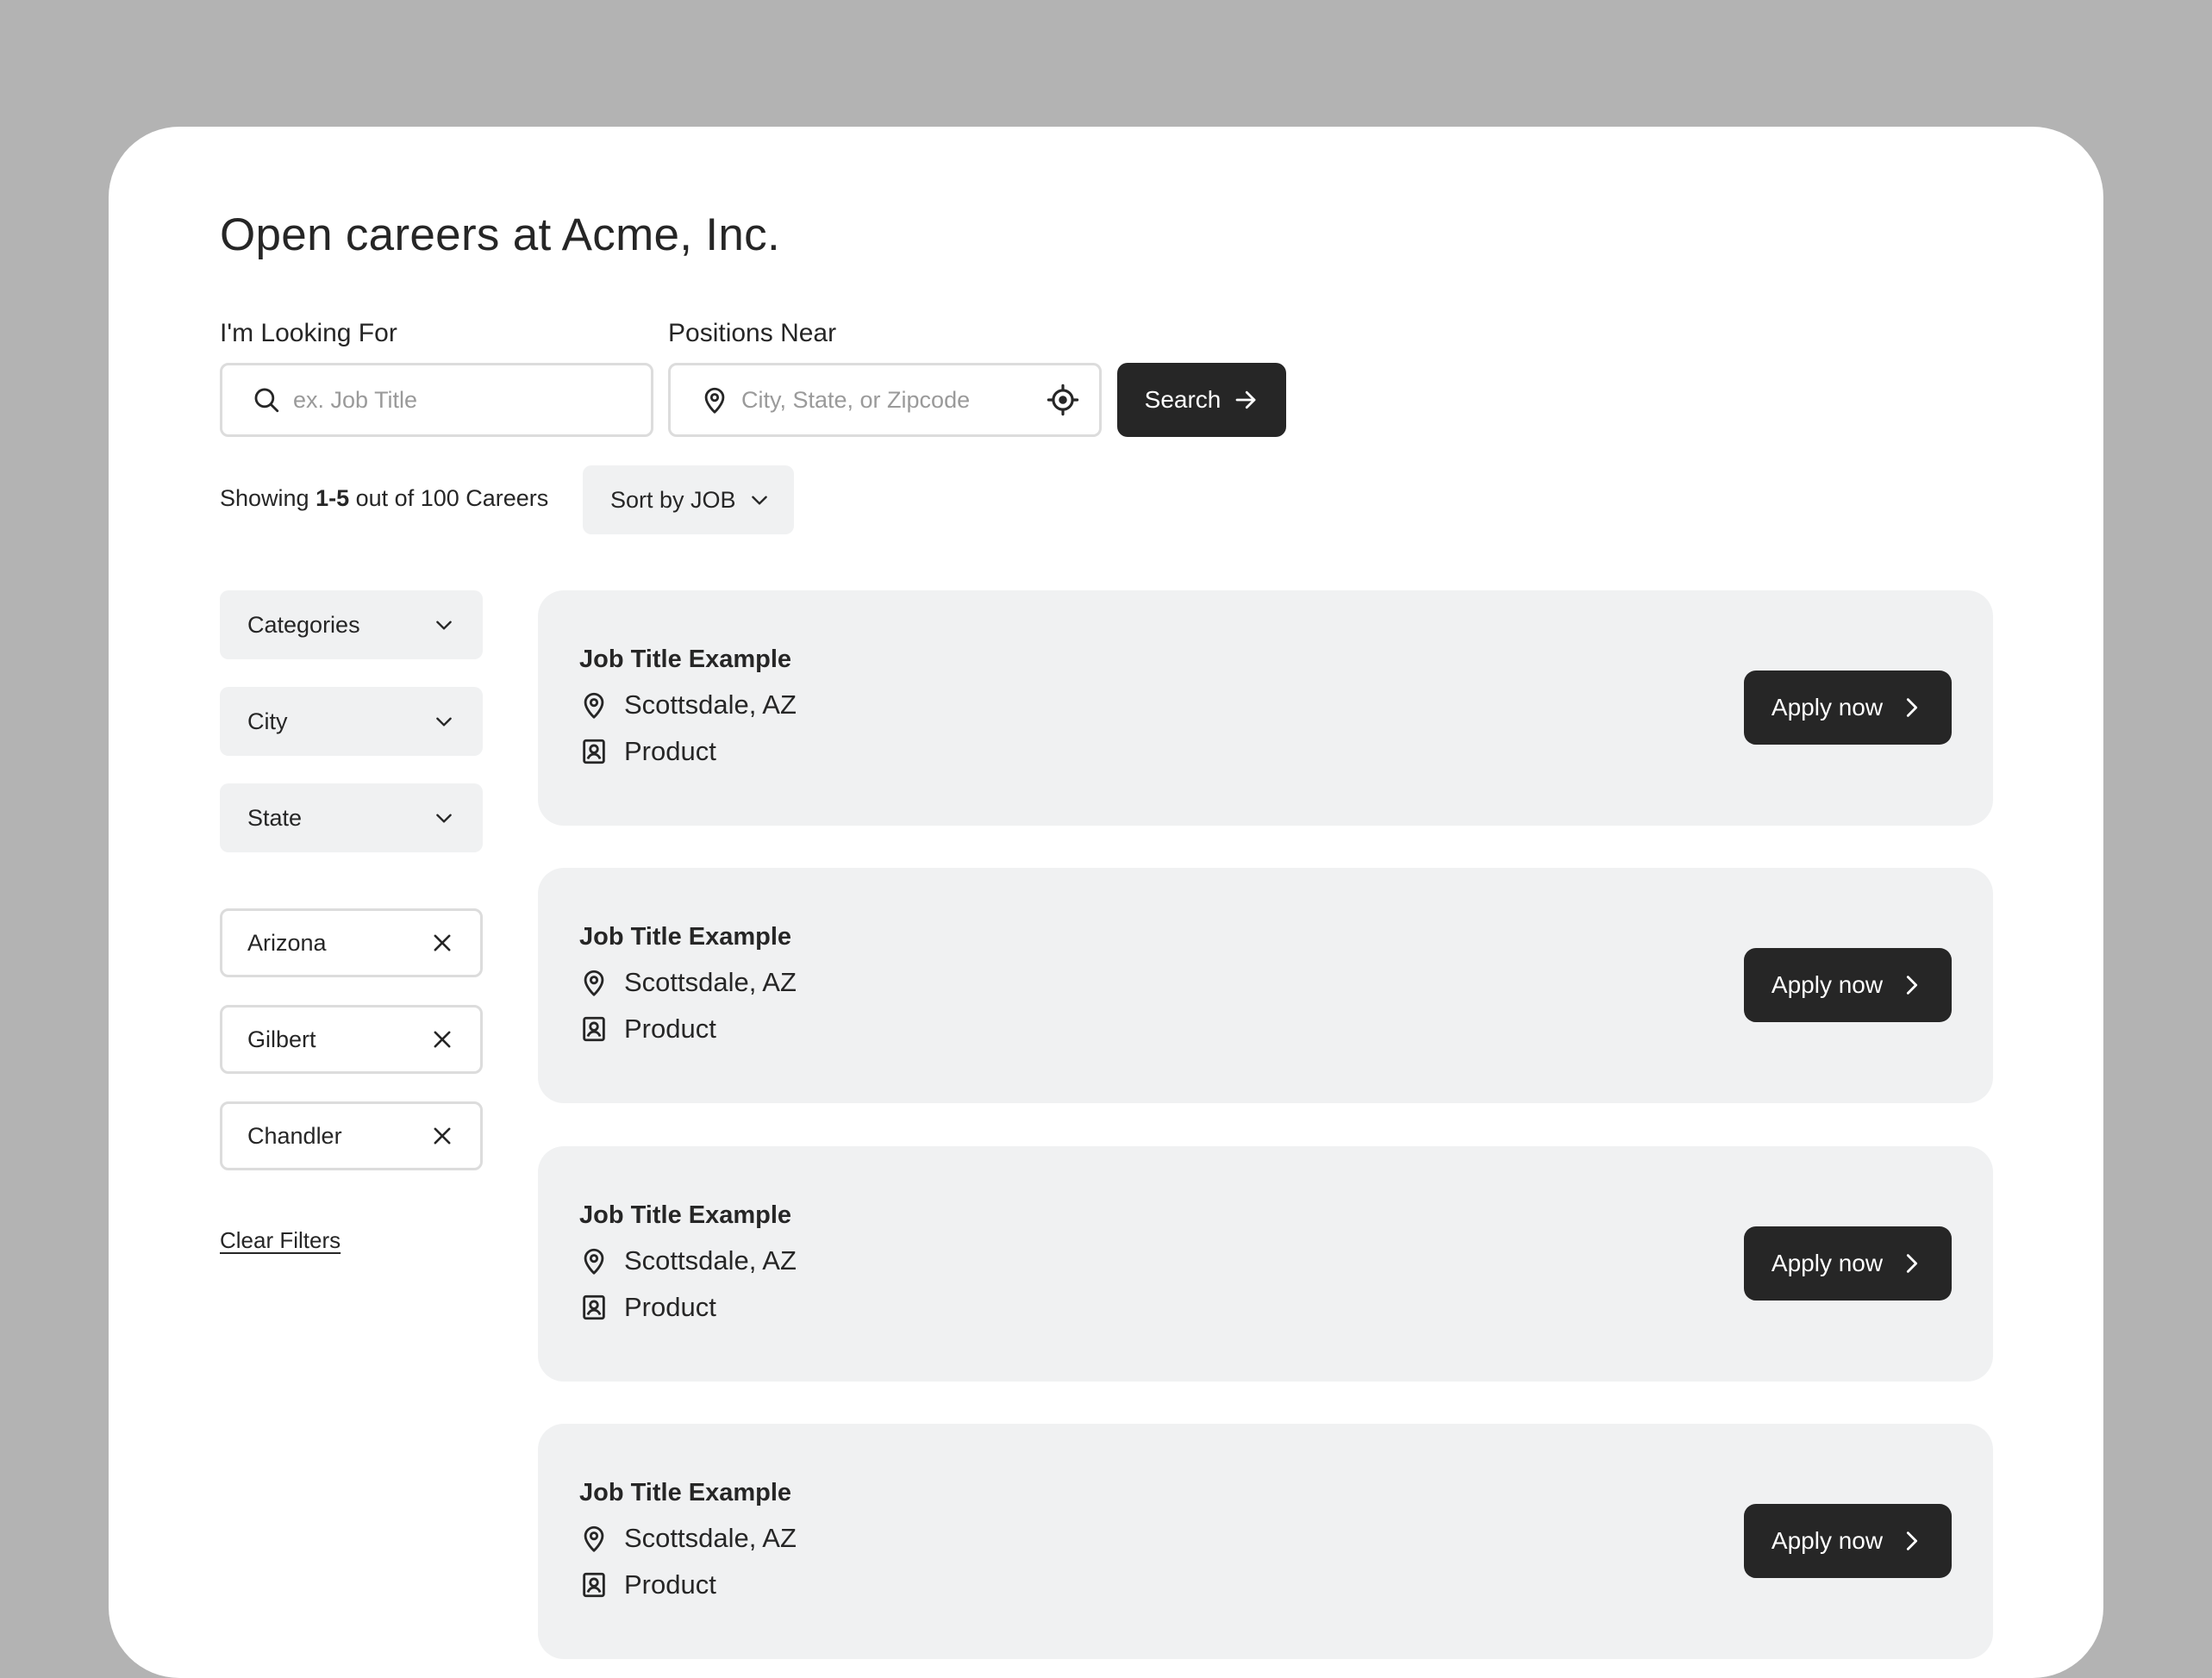 This screenshot has width=2212, height=1678. Describe the element at coordinates (287, 942) in the screenshot. I see `filter-chip-label: Arizona` at that location.